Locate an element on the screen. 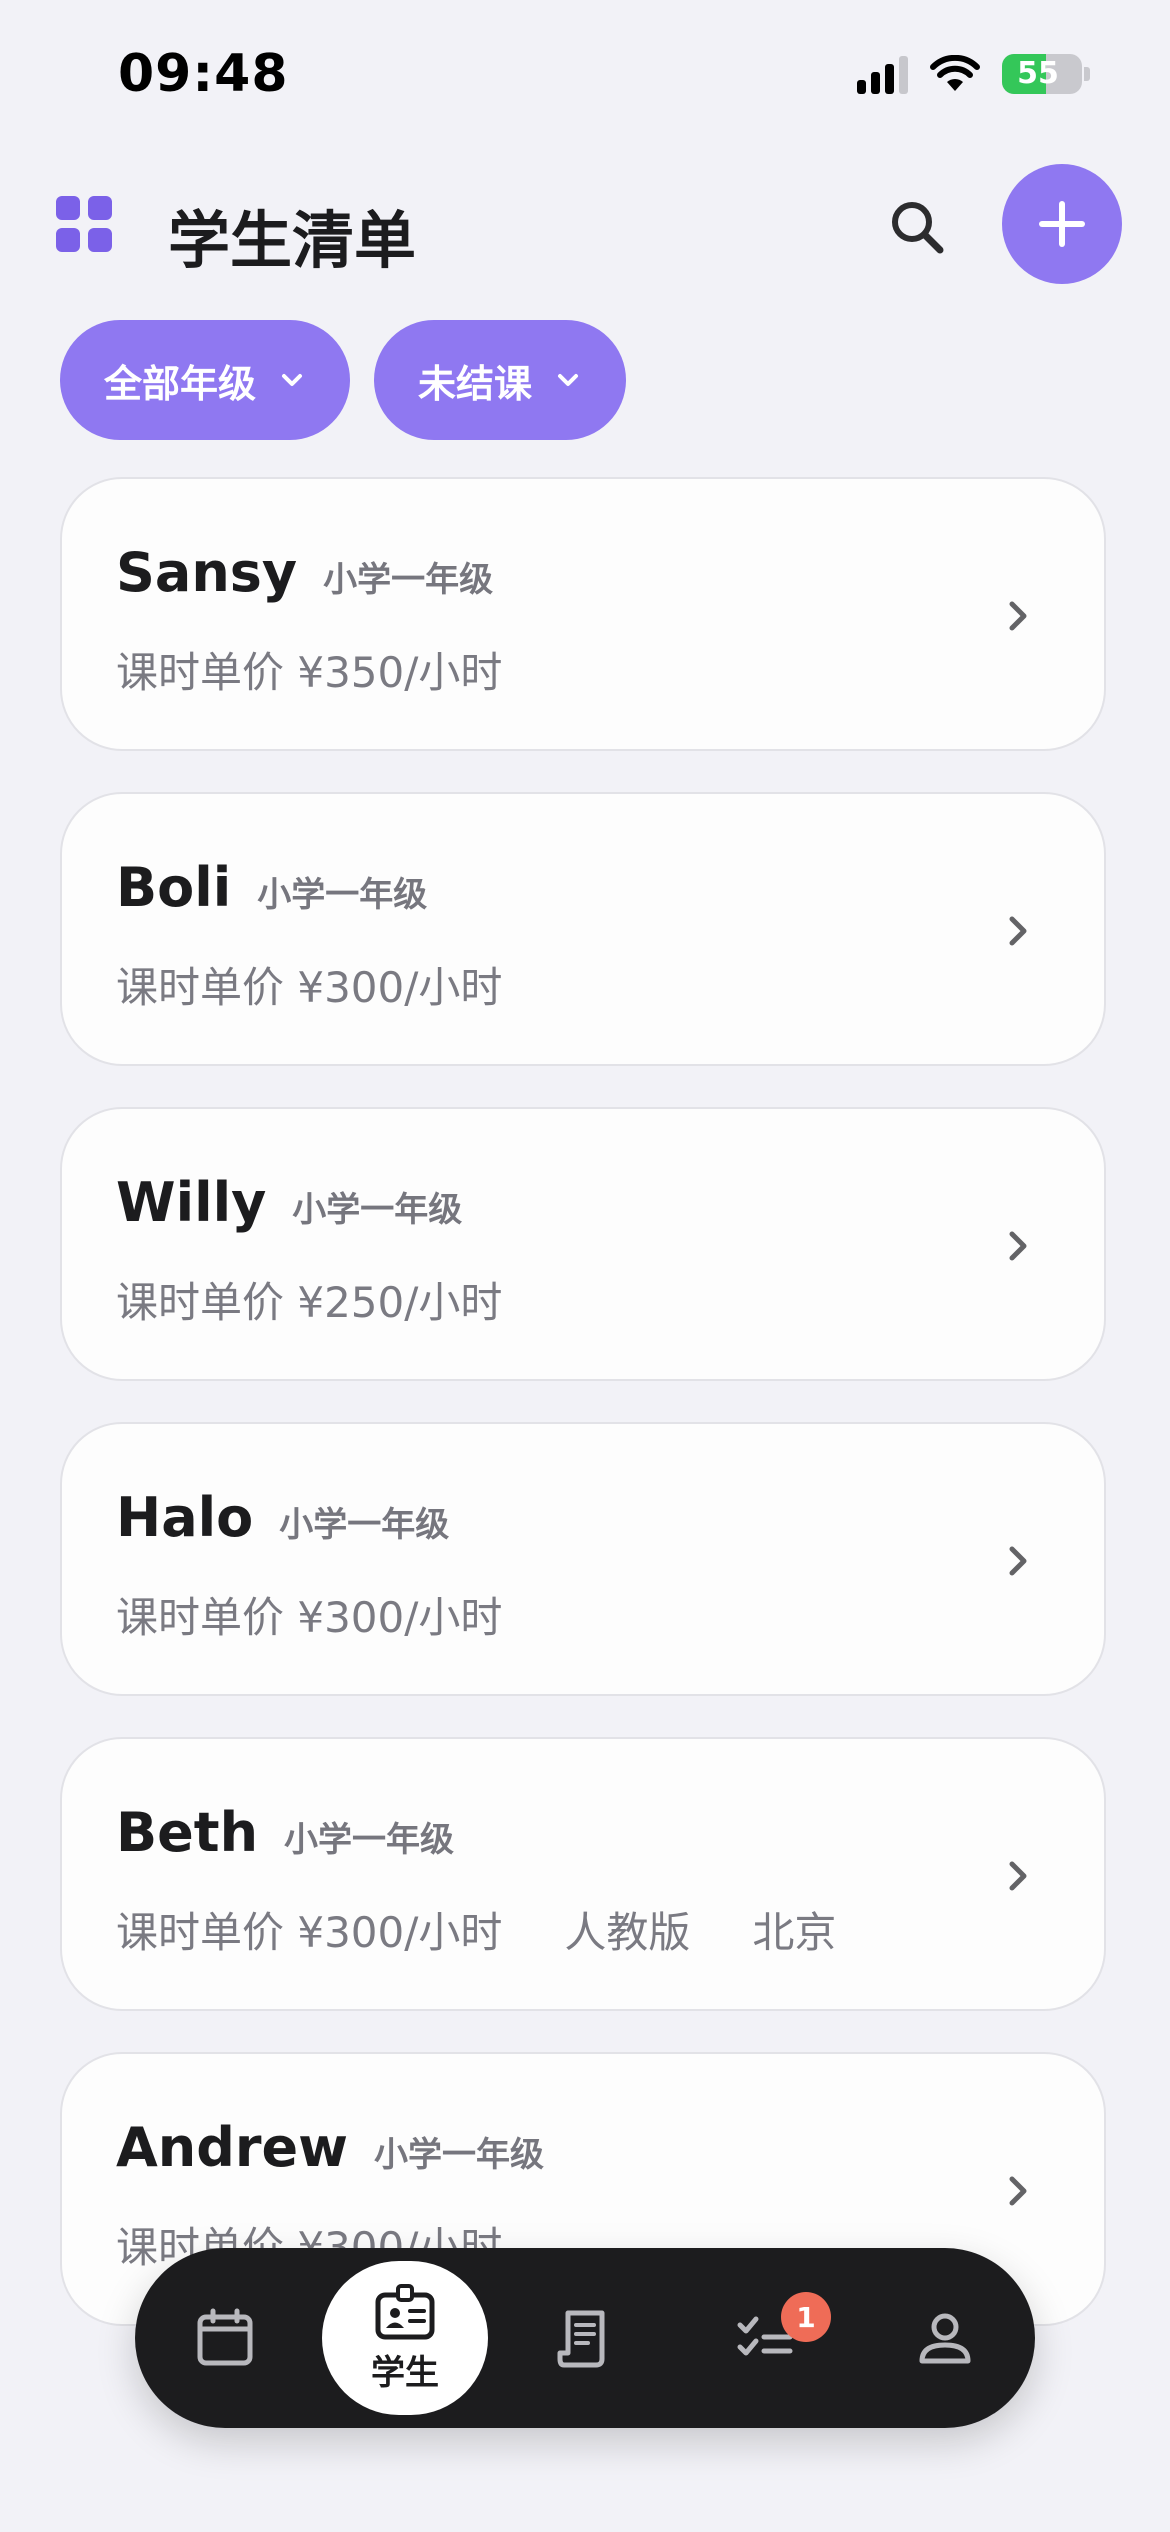 This screenshot has width=1170, height=2532. student-textbook: 人教版 is located at coordinates (627, 1932).